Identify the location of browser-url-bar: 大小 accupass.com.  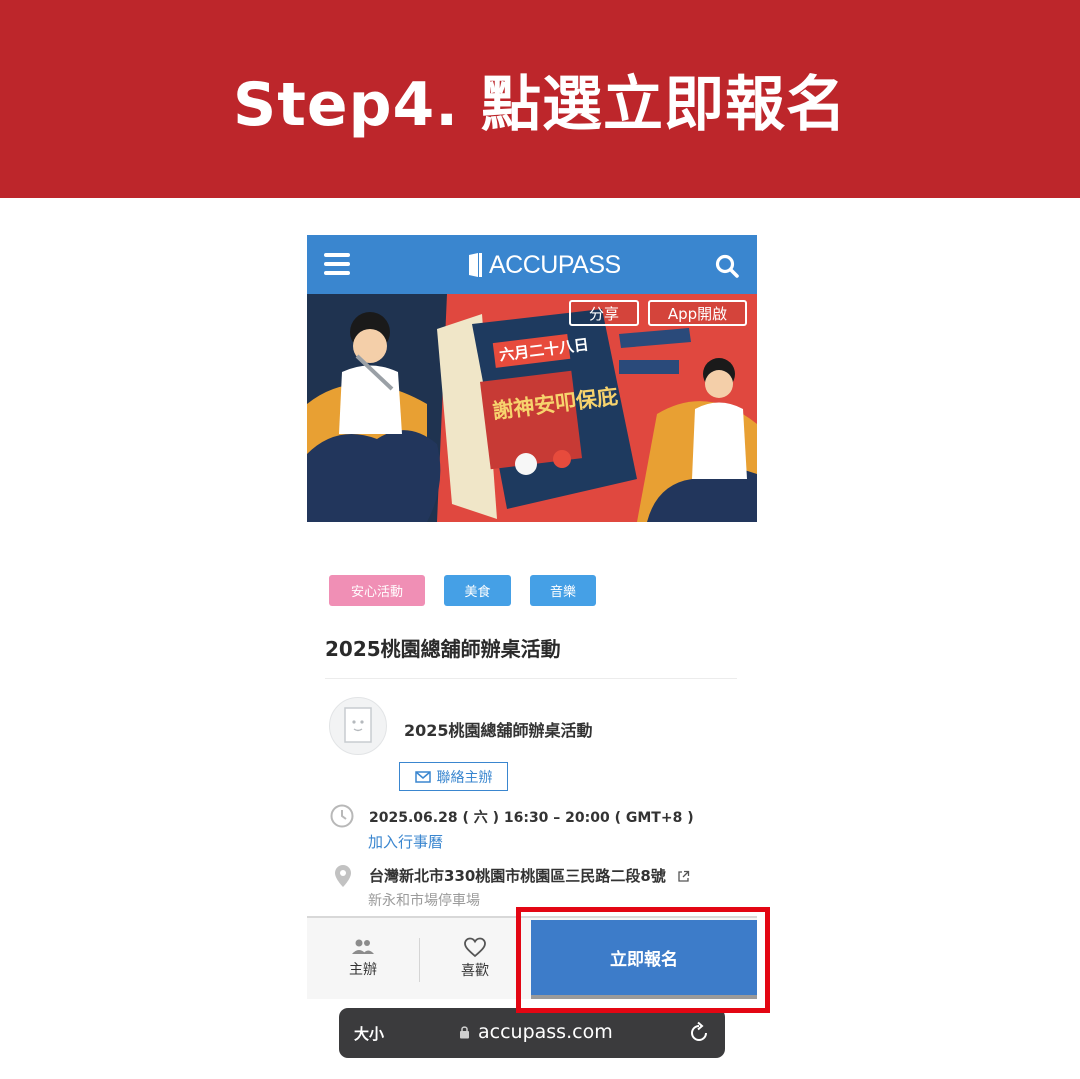
(532, 1033).